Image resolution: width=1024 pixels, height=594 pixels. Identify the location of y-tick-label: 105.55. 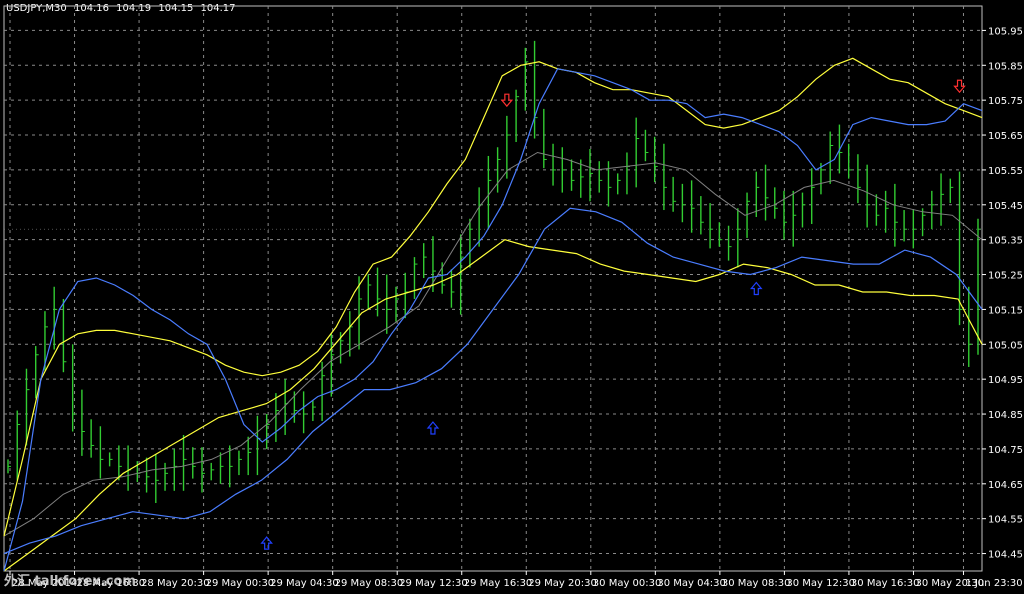
(1005, 171).